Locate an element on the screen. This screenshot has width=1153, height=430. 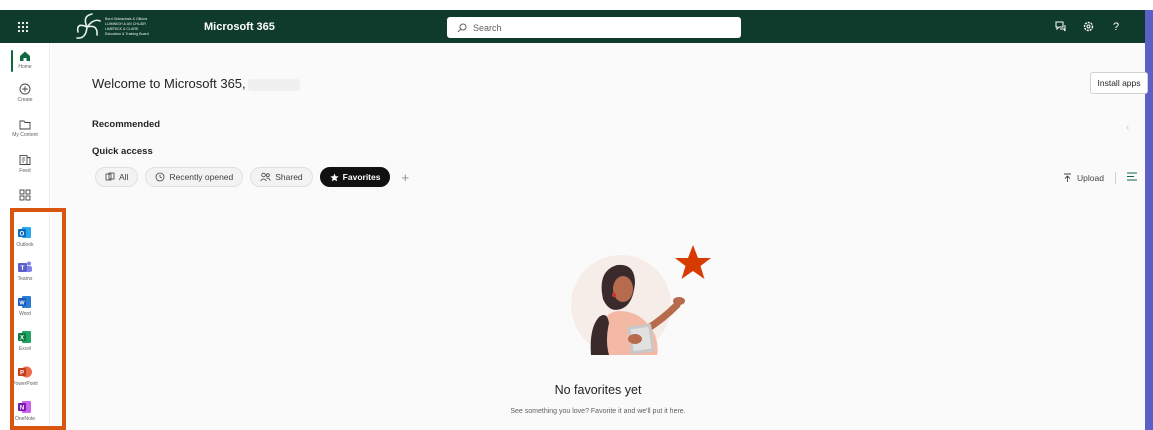
logo-line: LUIMNIGH & AN CHLÁIR is located at coordinates (125, 24).